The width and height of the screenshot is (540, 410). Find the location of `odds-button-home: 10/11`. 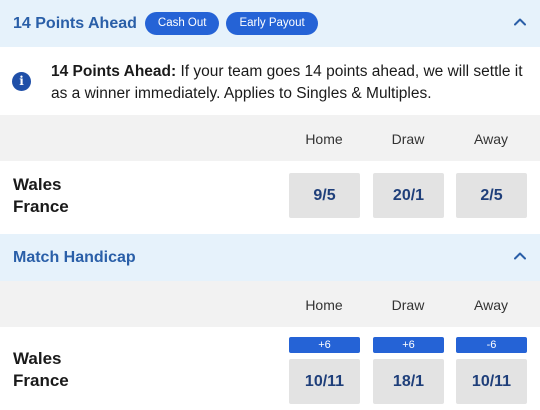

odds-button-home: 10/11 is located at coordinates (324, 381).